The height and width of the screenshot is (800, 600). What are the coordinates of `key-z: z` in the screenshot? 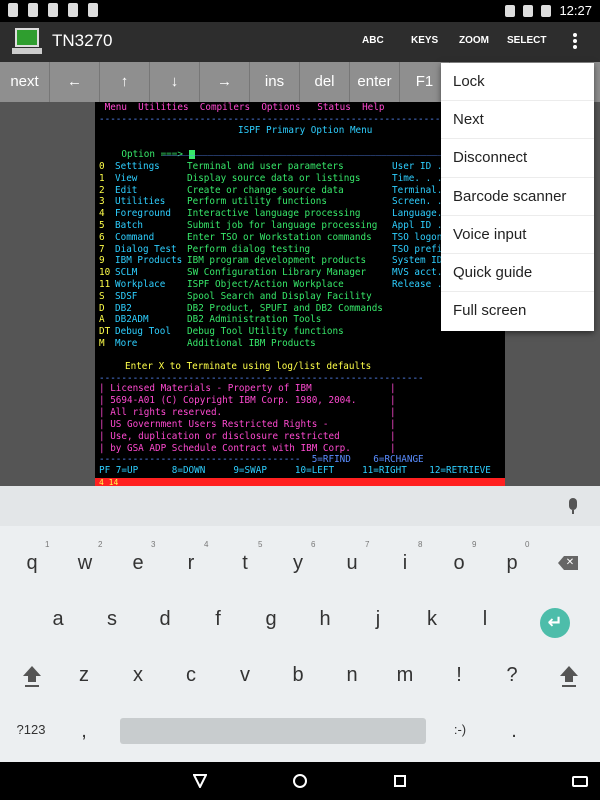 It's located at (84, 675).